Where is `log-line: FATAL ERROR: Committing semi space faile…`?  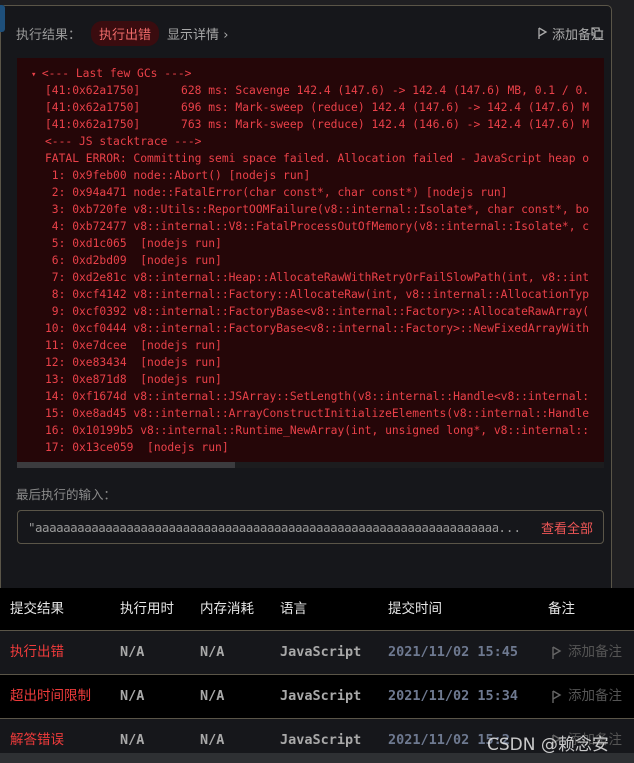 log-line: FATAL ERROR: Committing semi space faile… is located at coordinates (310, 158).